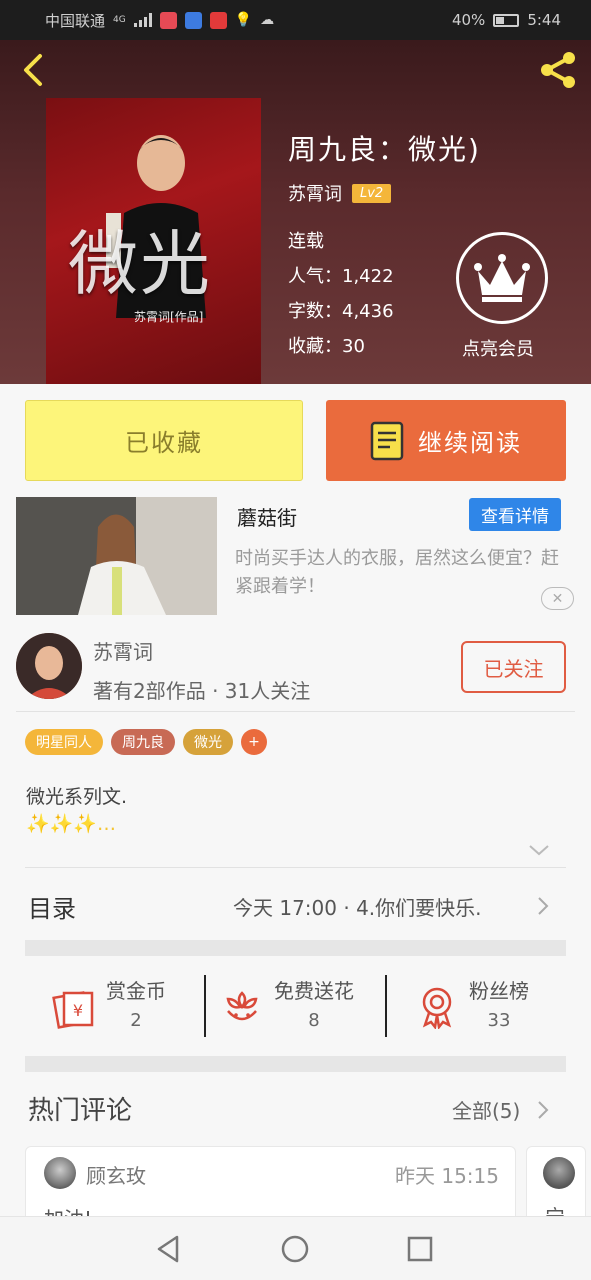 Image resolution: width=591 pixels, height=1280 pixels. Describe the element at coordinates (387, 440) in the screenshot. I see `book-icon` at that location.